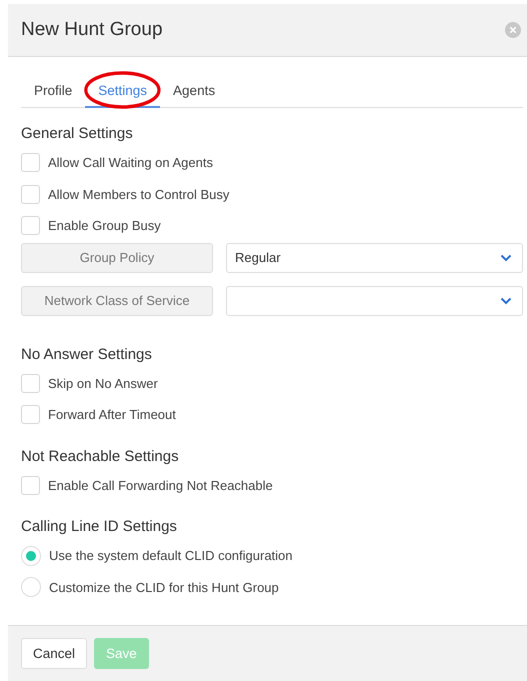  What do you see at coordinates (53, 91) in the screenshot?
I see `tab: Profile` at bounding box center [53, 91].